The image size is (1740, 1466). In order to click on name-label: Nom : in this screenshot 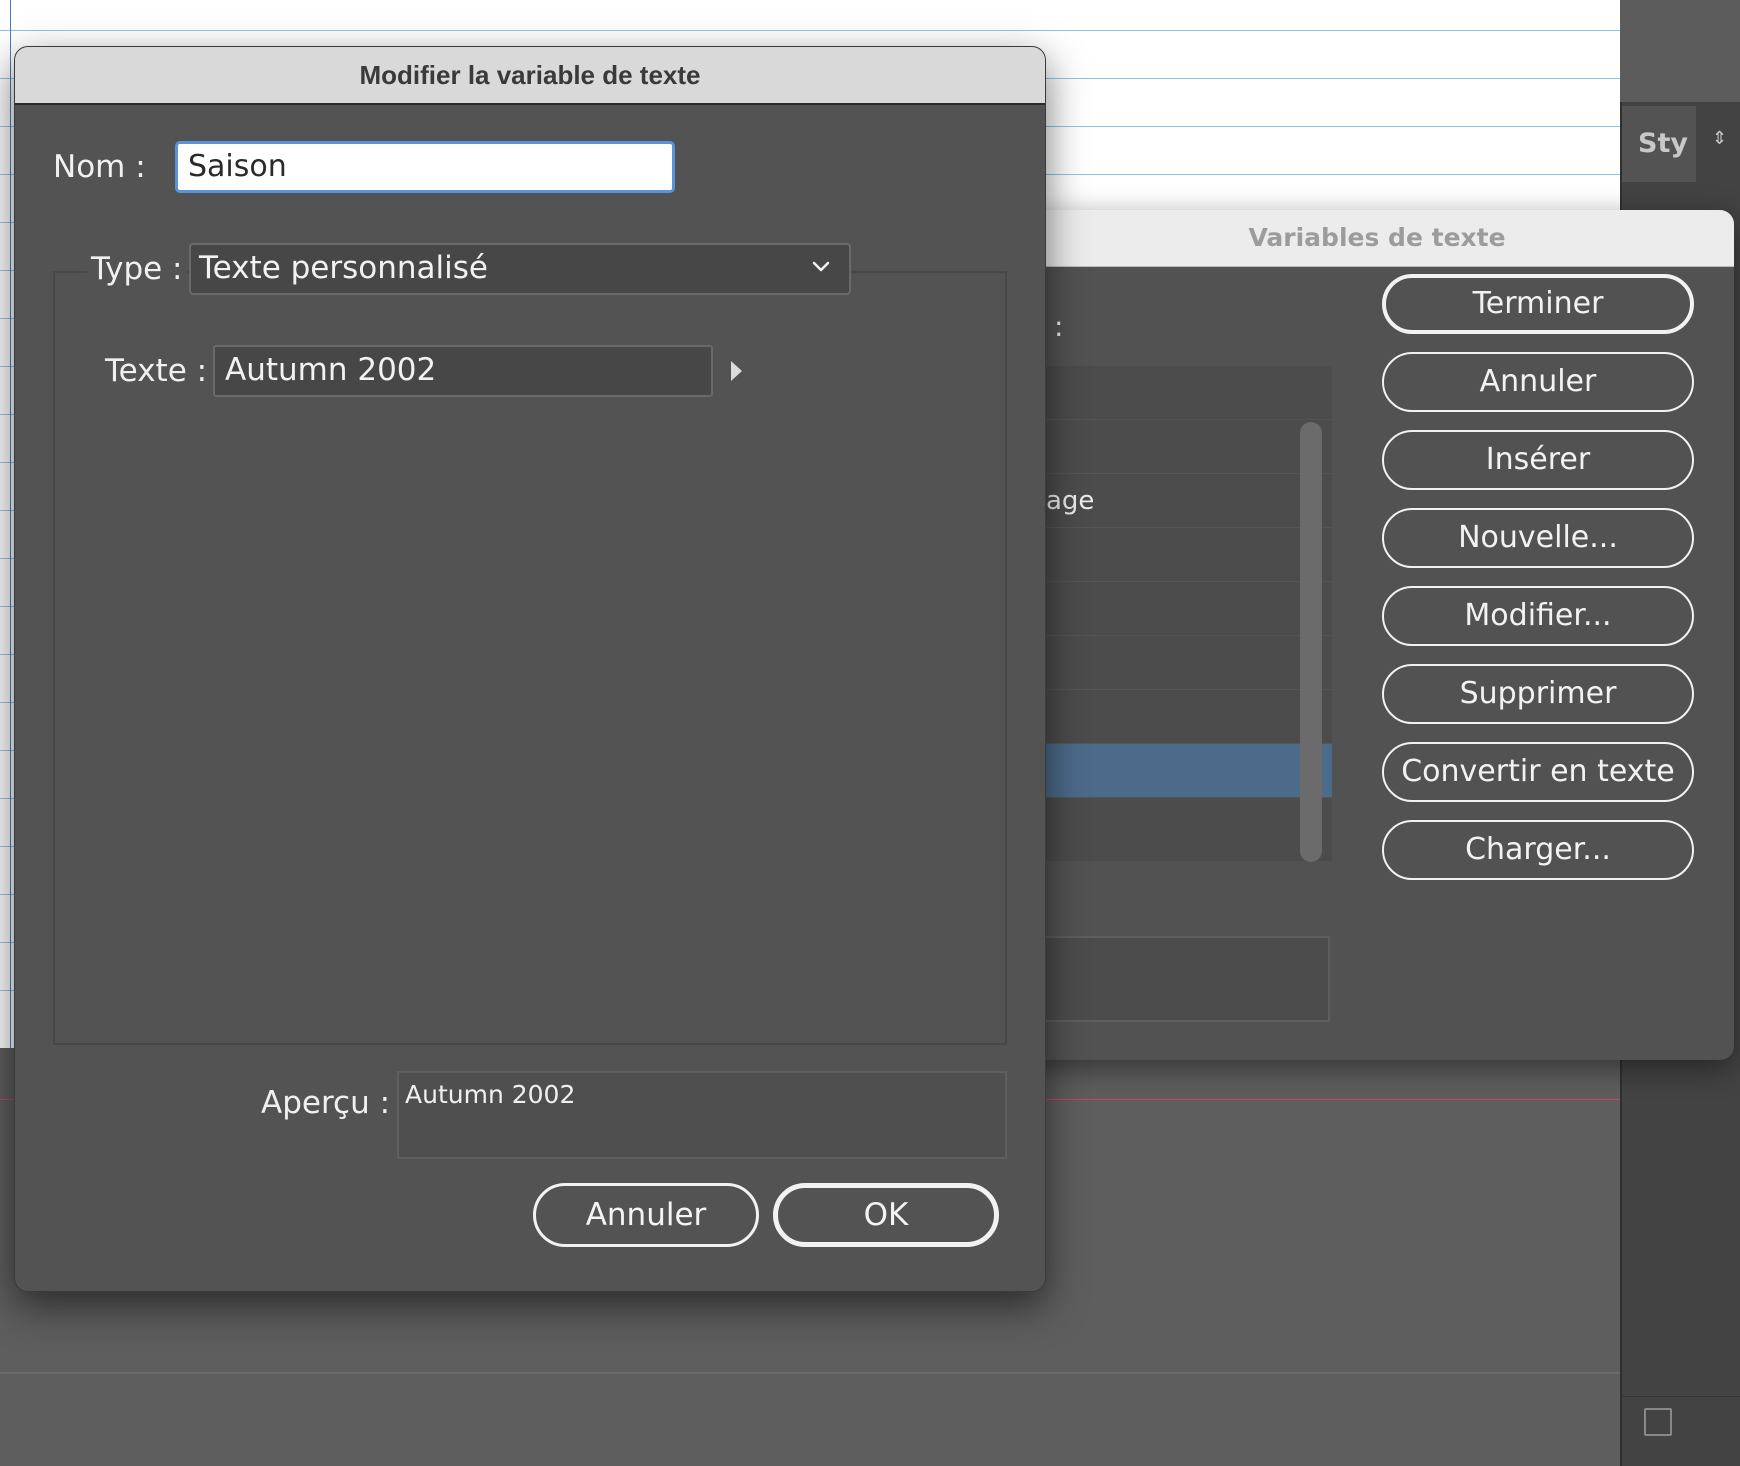, I will do `click(99, 167)`.